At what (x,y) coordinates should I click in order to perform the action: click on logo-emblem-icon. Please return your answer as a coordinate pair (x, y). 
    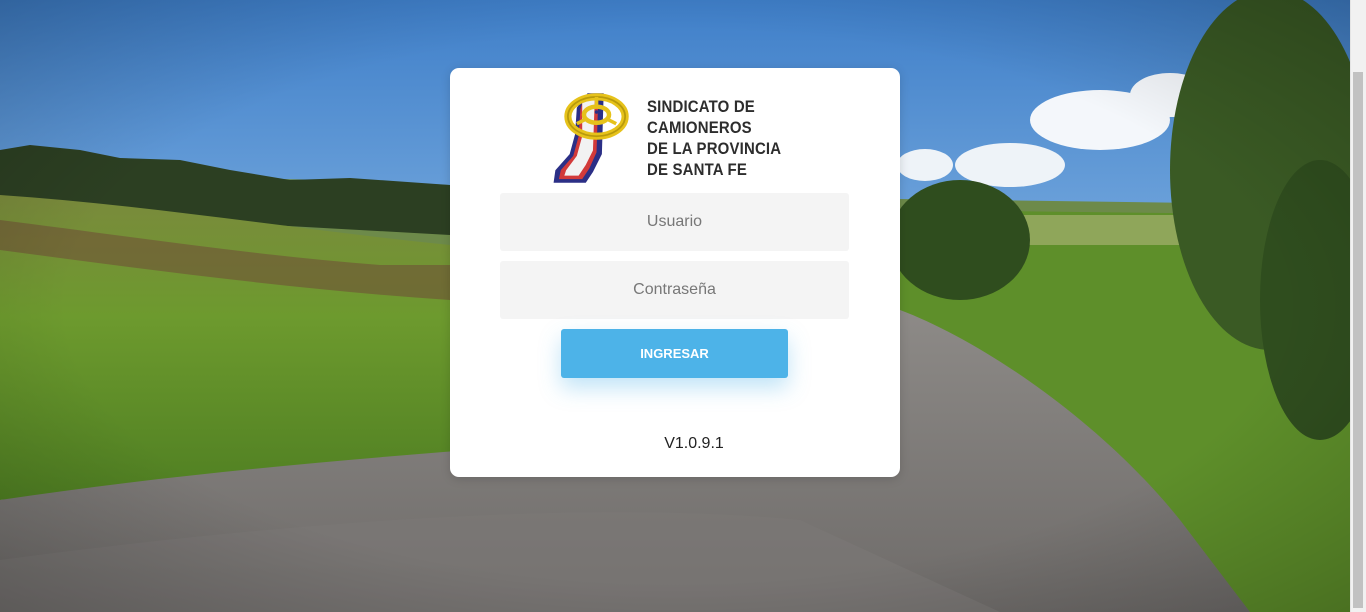
    Looking at the image, I should click on (591, 138).